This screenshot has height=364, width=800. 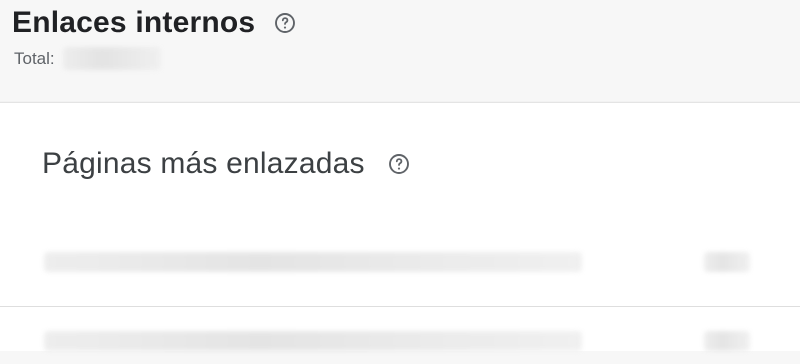 What do you see at coordinates (134, 22) in the screenshot?
I see `page-title: Enlaces internos` at bounding box center [134, 22].